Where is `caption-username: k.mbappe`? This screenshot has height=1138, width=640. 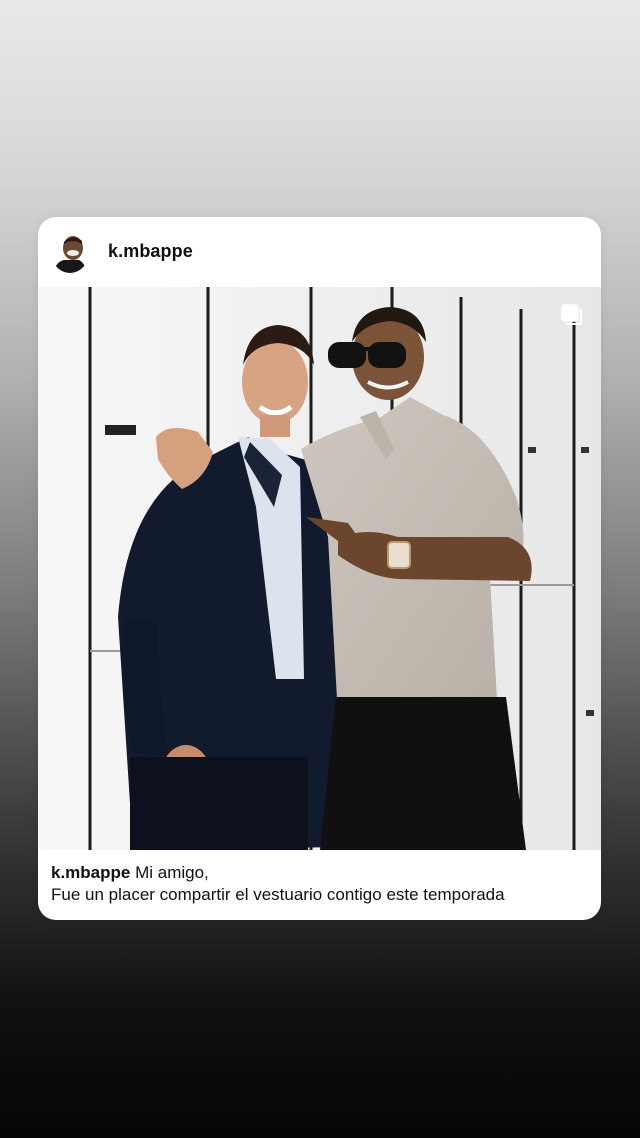
caption-username: k.mbappe is located at coordinates (90, 872).